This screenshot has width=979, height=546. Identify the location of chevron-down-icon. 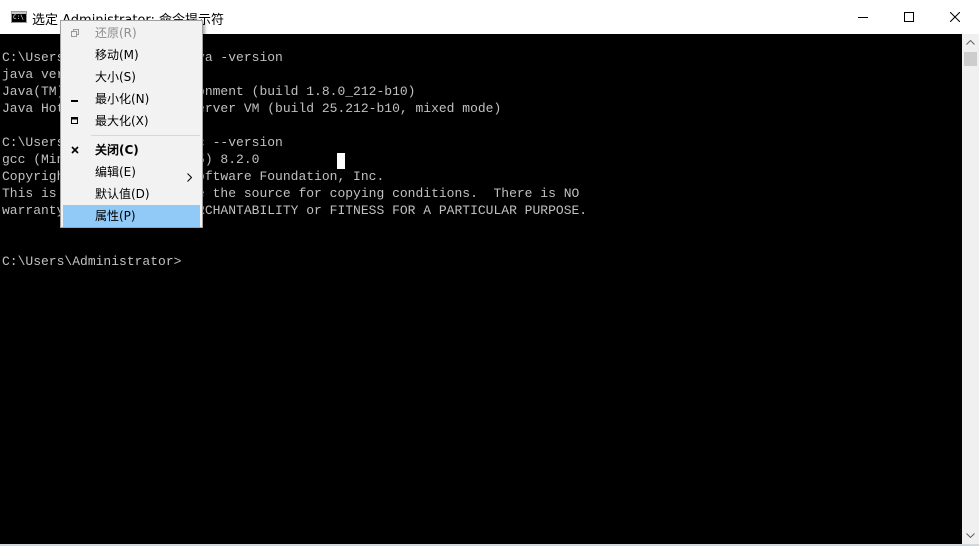
(970, 535).